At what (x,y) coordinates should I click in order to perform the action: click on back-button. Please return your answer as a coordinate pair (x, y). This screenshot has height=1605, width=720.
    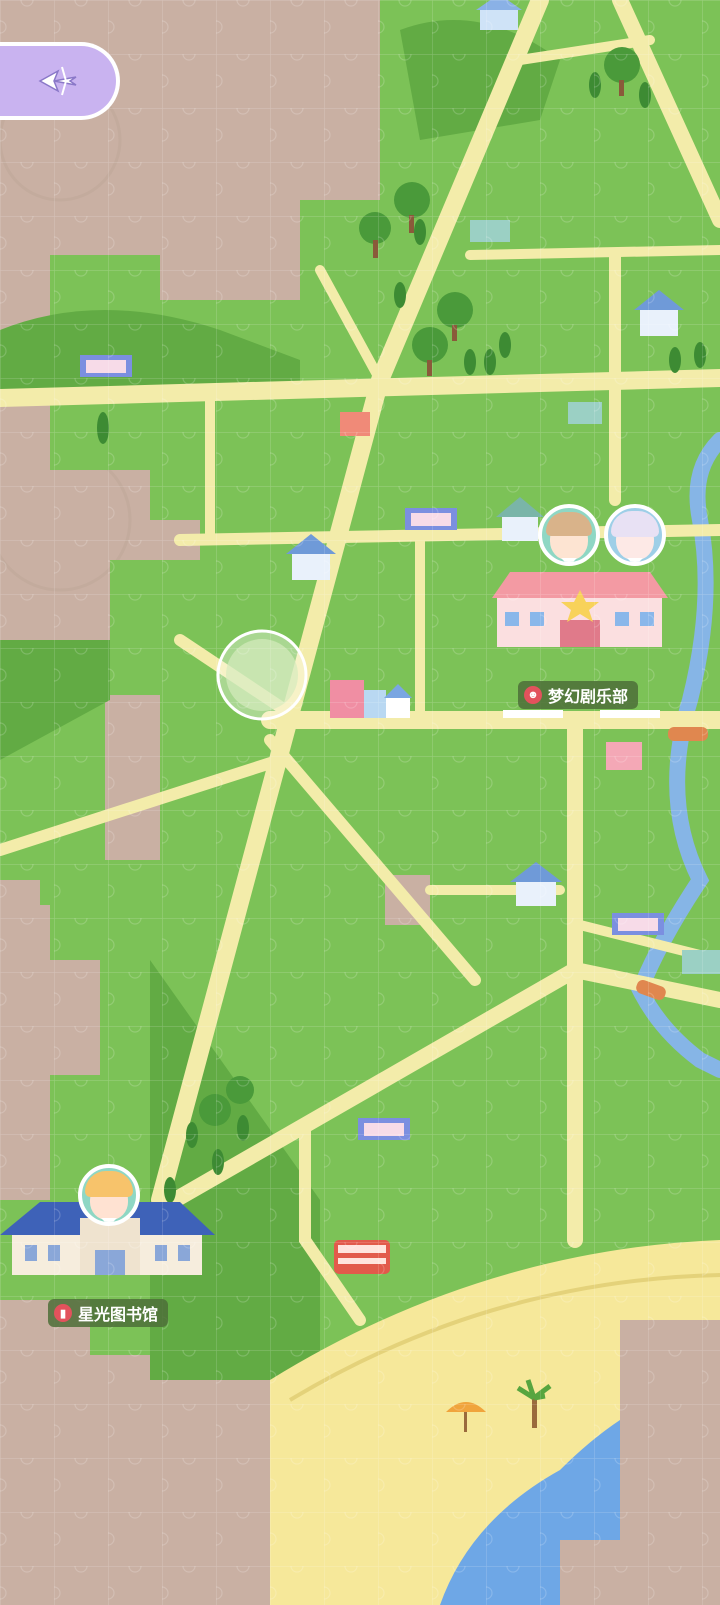
    Looking at the image, I should click on (60, 81).